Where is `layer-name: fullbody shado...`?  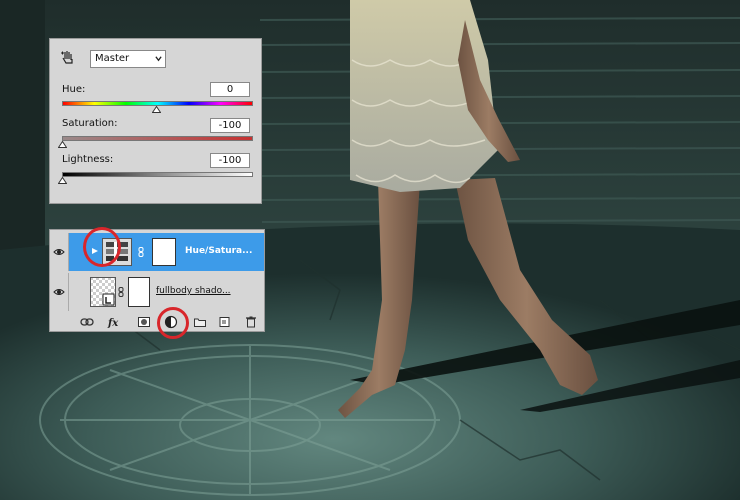
layer-name: fullbody shado... is located at coordinates (193, 291).